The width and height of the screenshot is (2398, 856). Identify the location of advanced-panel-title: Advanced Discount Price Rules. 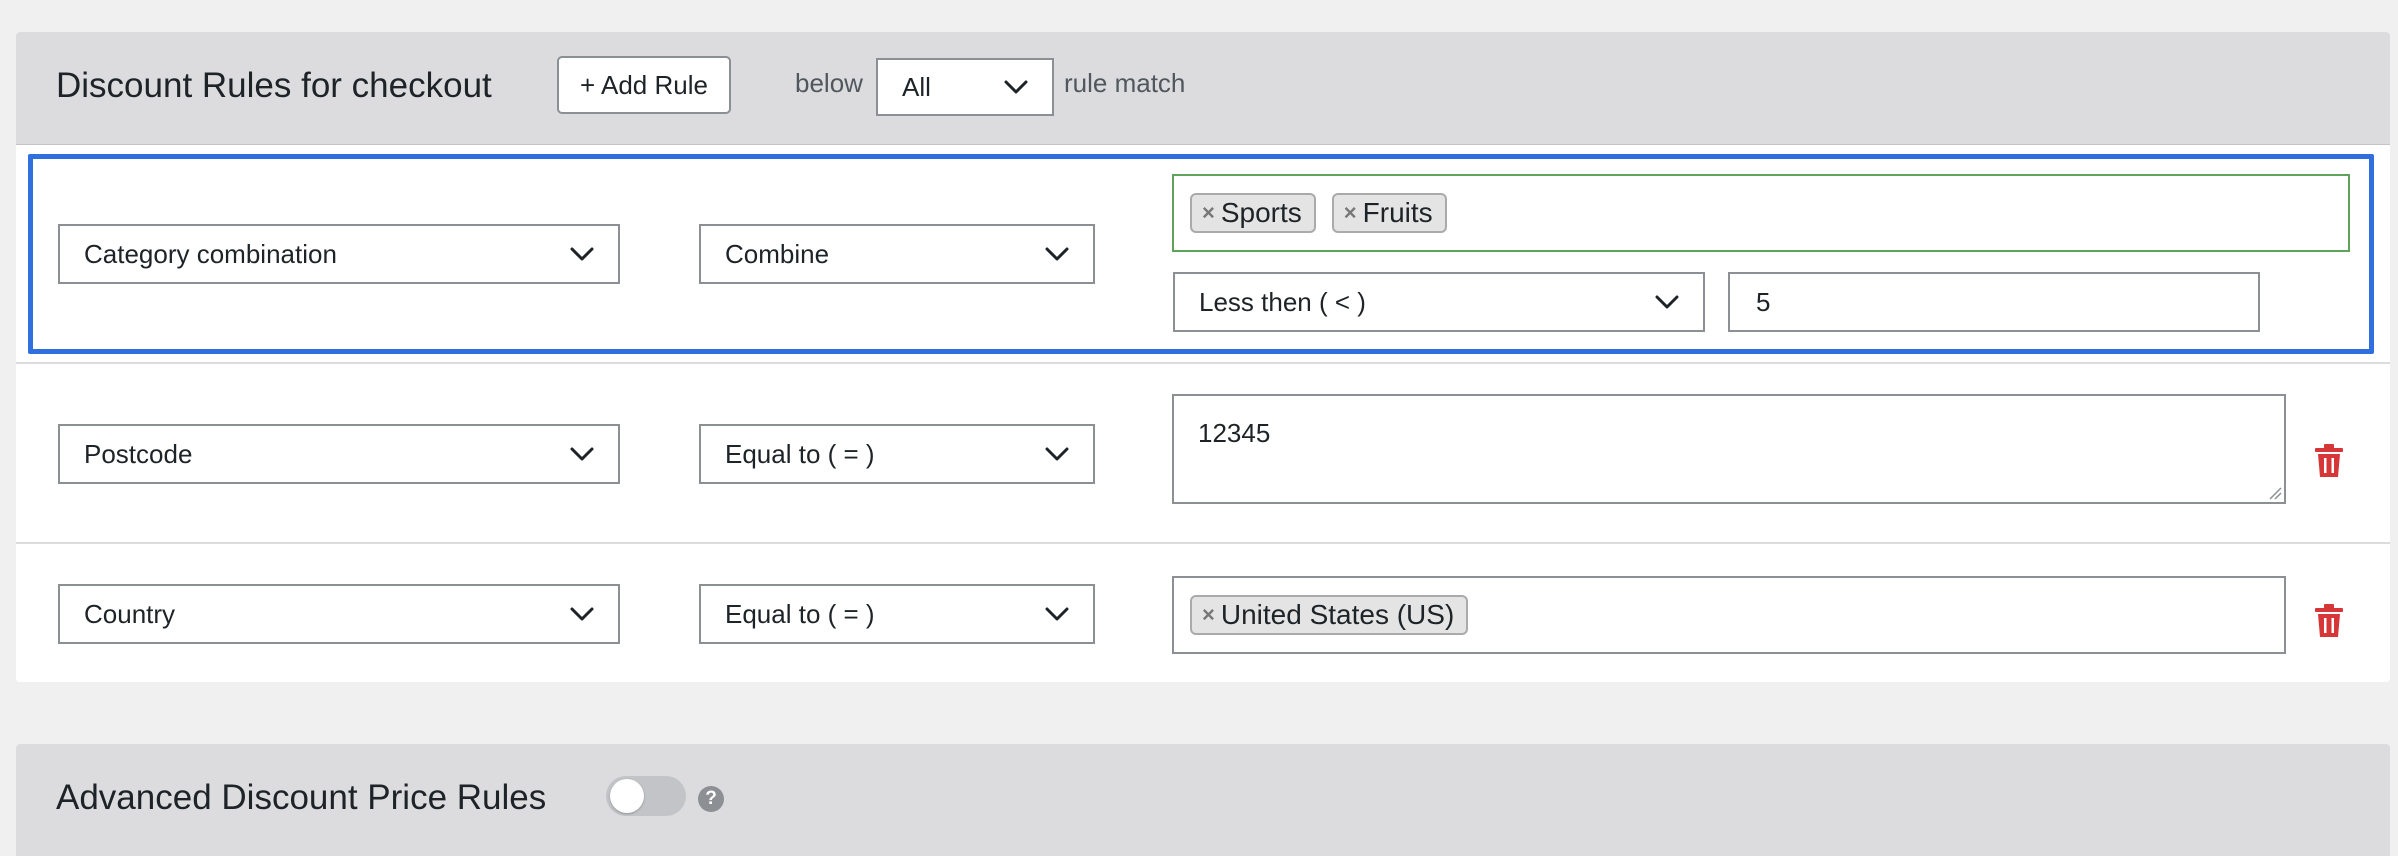
(301, 797).